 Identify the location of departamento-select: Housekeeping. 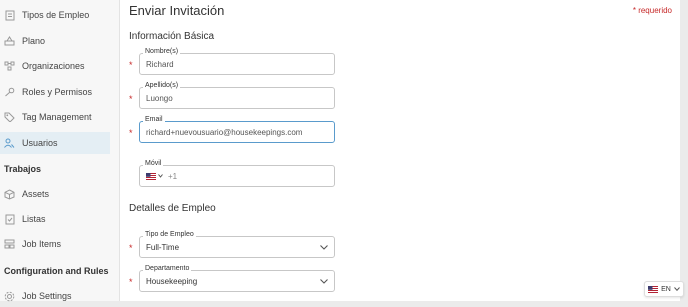
(237, 281).